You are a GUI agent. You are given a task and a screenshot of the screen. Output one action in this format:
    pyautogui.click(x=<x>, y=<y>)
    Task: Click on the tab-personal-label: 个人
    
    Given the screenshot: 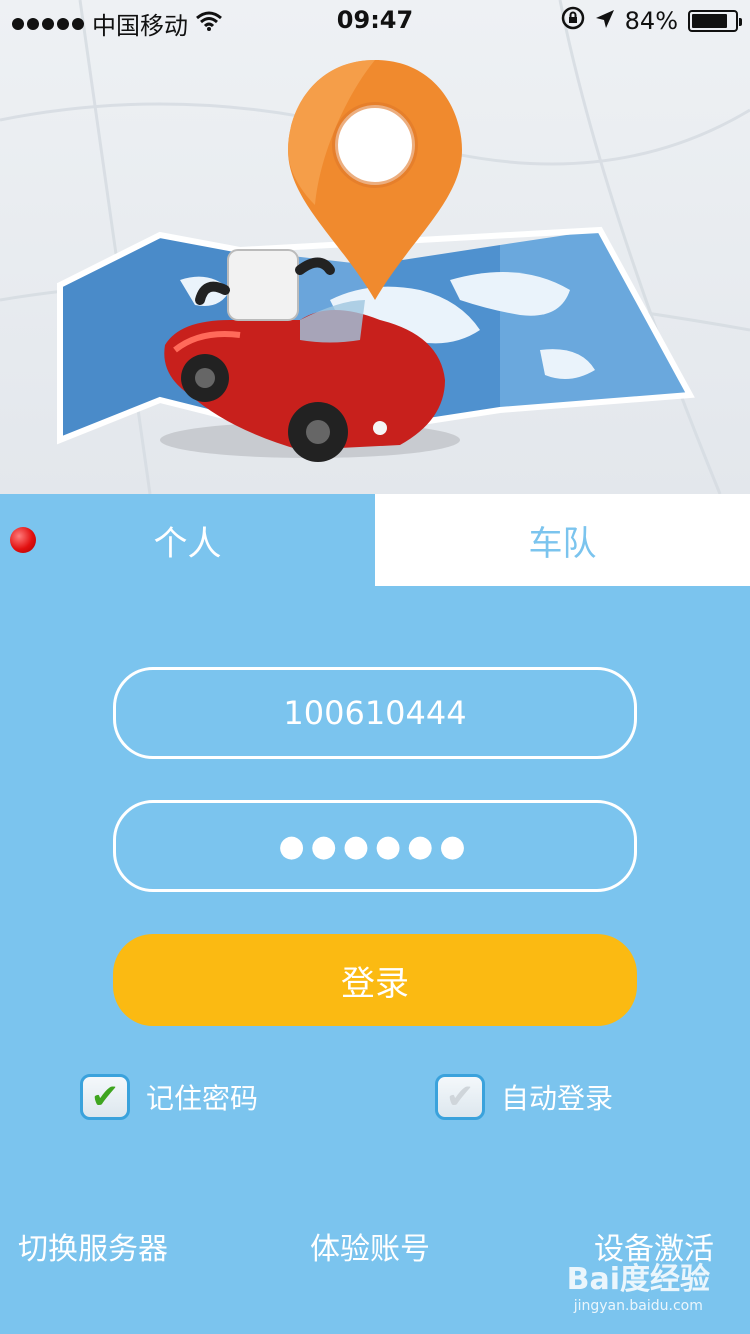 What is the action you would take?
    pyautogui.click(x=187, y=543)
    